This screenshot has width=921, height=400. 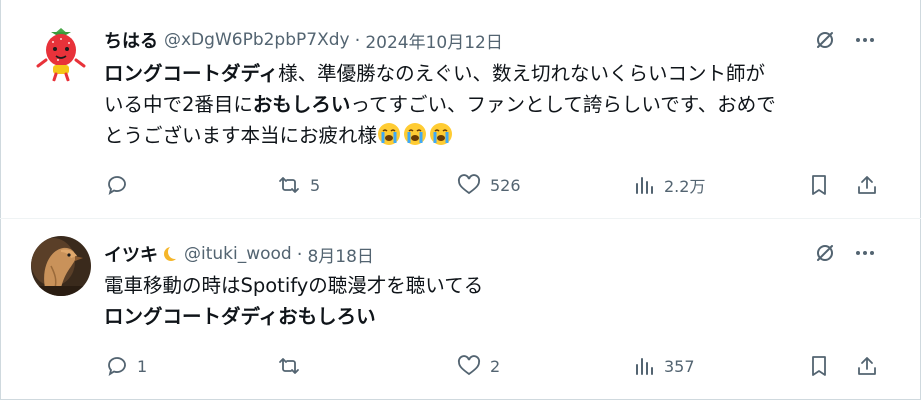 I want to click on like-button: 526, so click(x=488, y=185).